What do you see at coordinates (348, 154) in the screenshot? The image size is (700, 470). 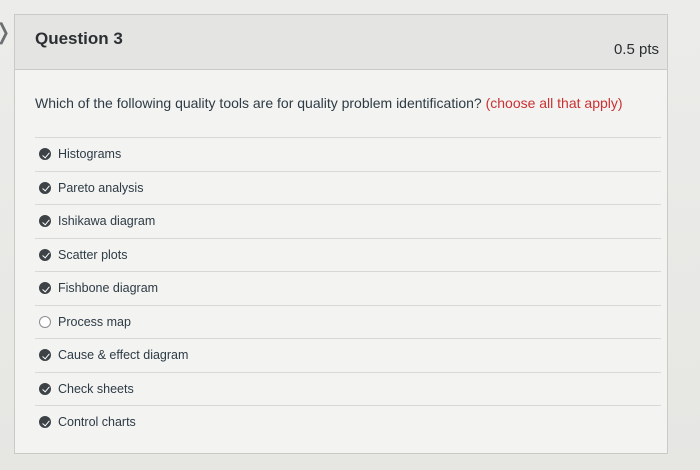 I see `answer-option: Histograms` at bounding box center [348, 154].